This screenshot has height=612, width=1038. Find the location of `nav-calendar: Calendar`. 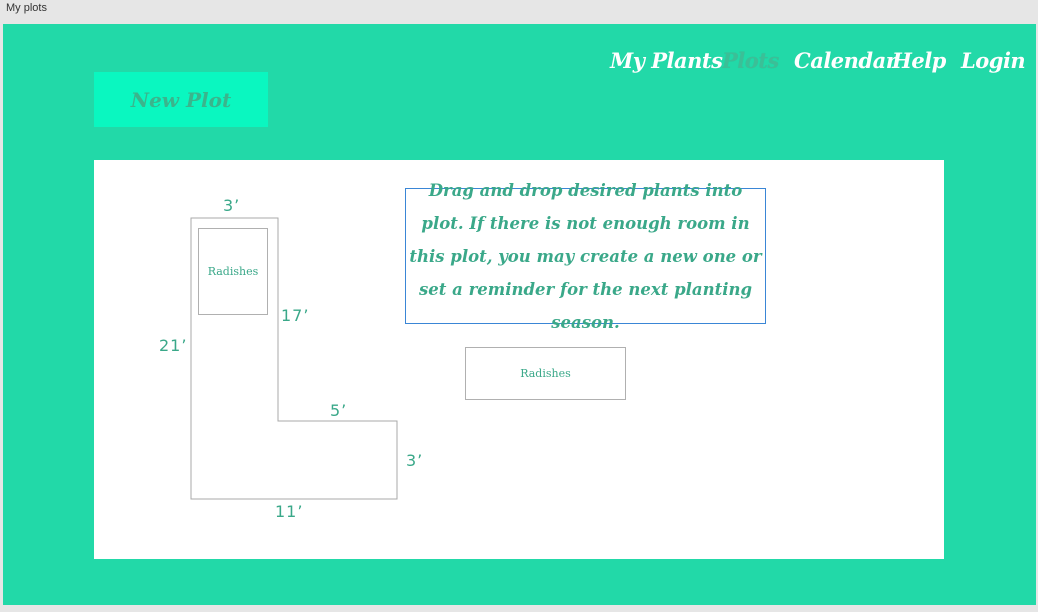

nav-calendar: Calendar is located at coordinates (845, 60).